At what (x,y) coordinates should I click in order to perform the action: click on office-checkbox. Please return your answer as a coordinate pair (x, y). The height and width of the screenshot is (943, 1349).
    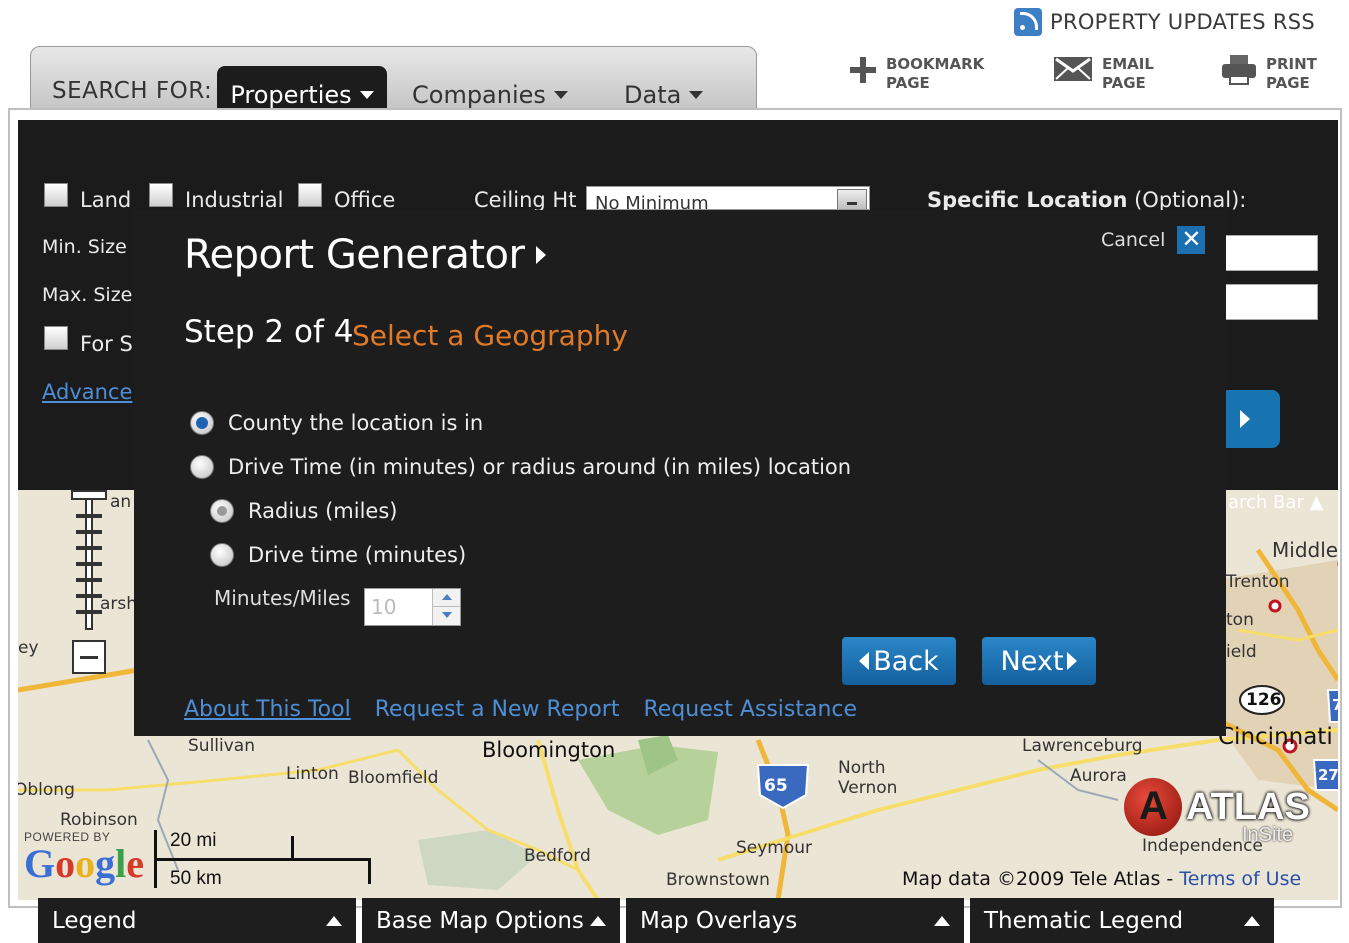
    Looking at the image, I should click on (310, 195).